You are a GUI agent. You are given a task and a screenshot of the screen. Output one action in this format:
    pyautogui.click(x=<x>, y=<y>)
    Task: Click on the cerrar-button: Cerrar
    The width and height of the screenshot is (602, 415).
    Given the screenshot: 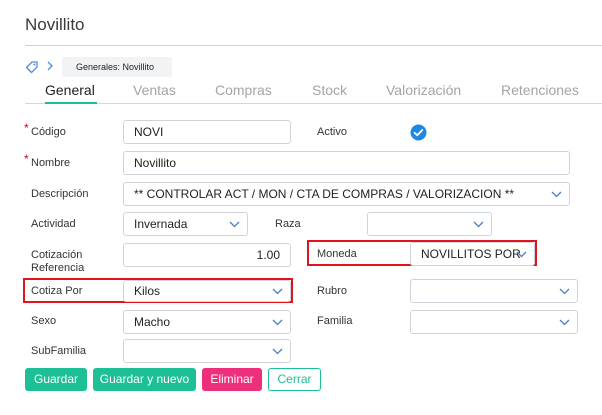 What is the action you would take?
    pyautogui.click(x=294, y=379)
    